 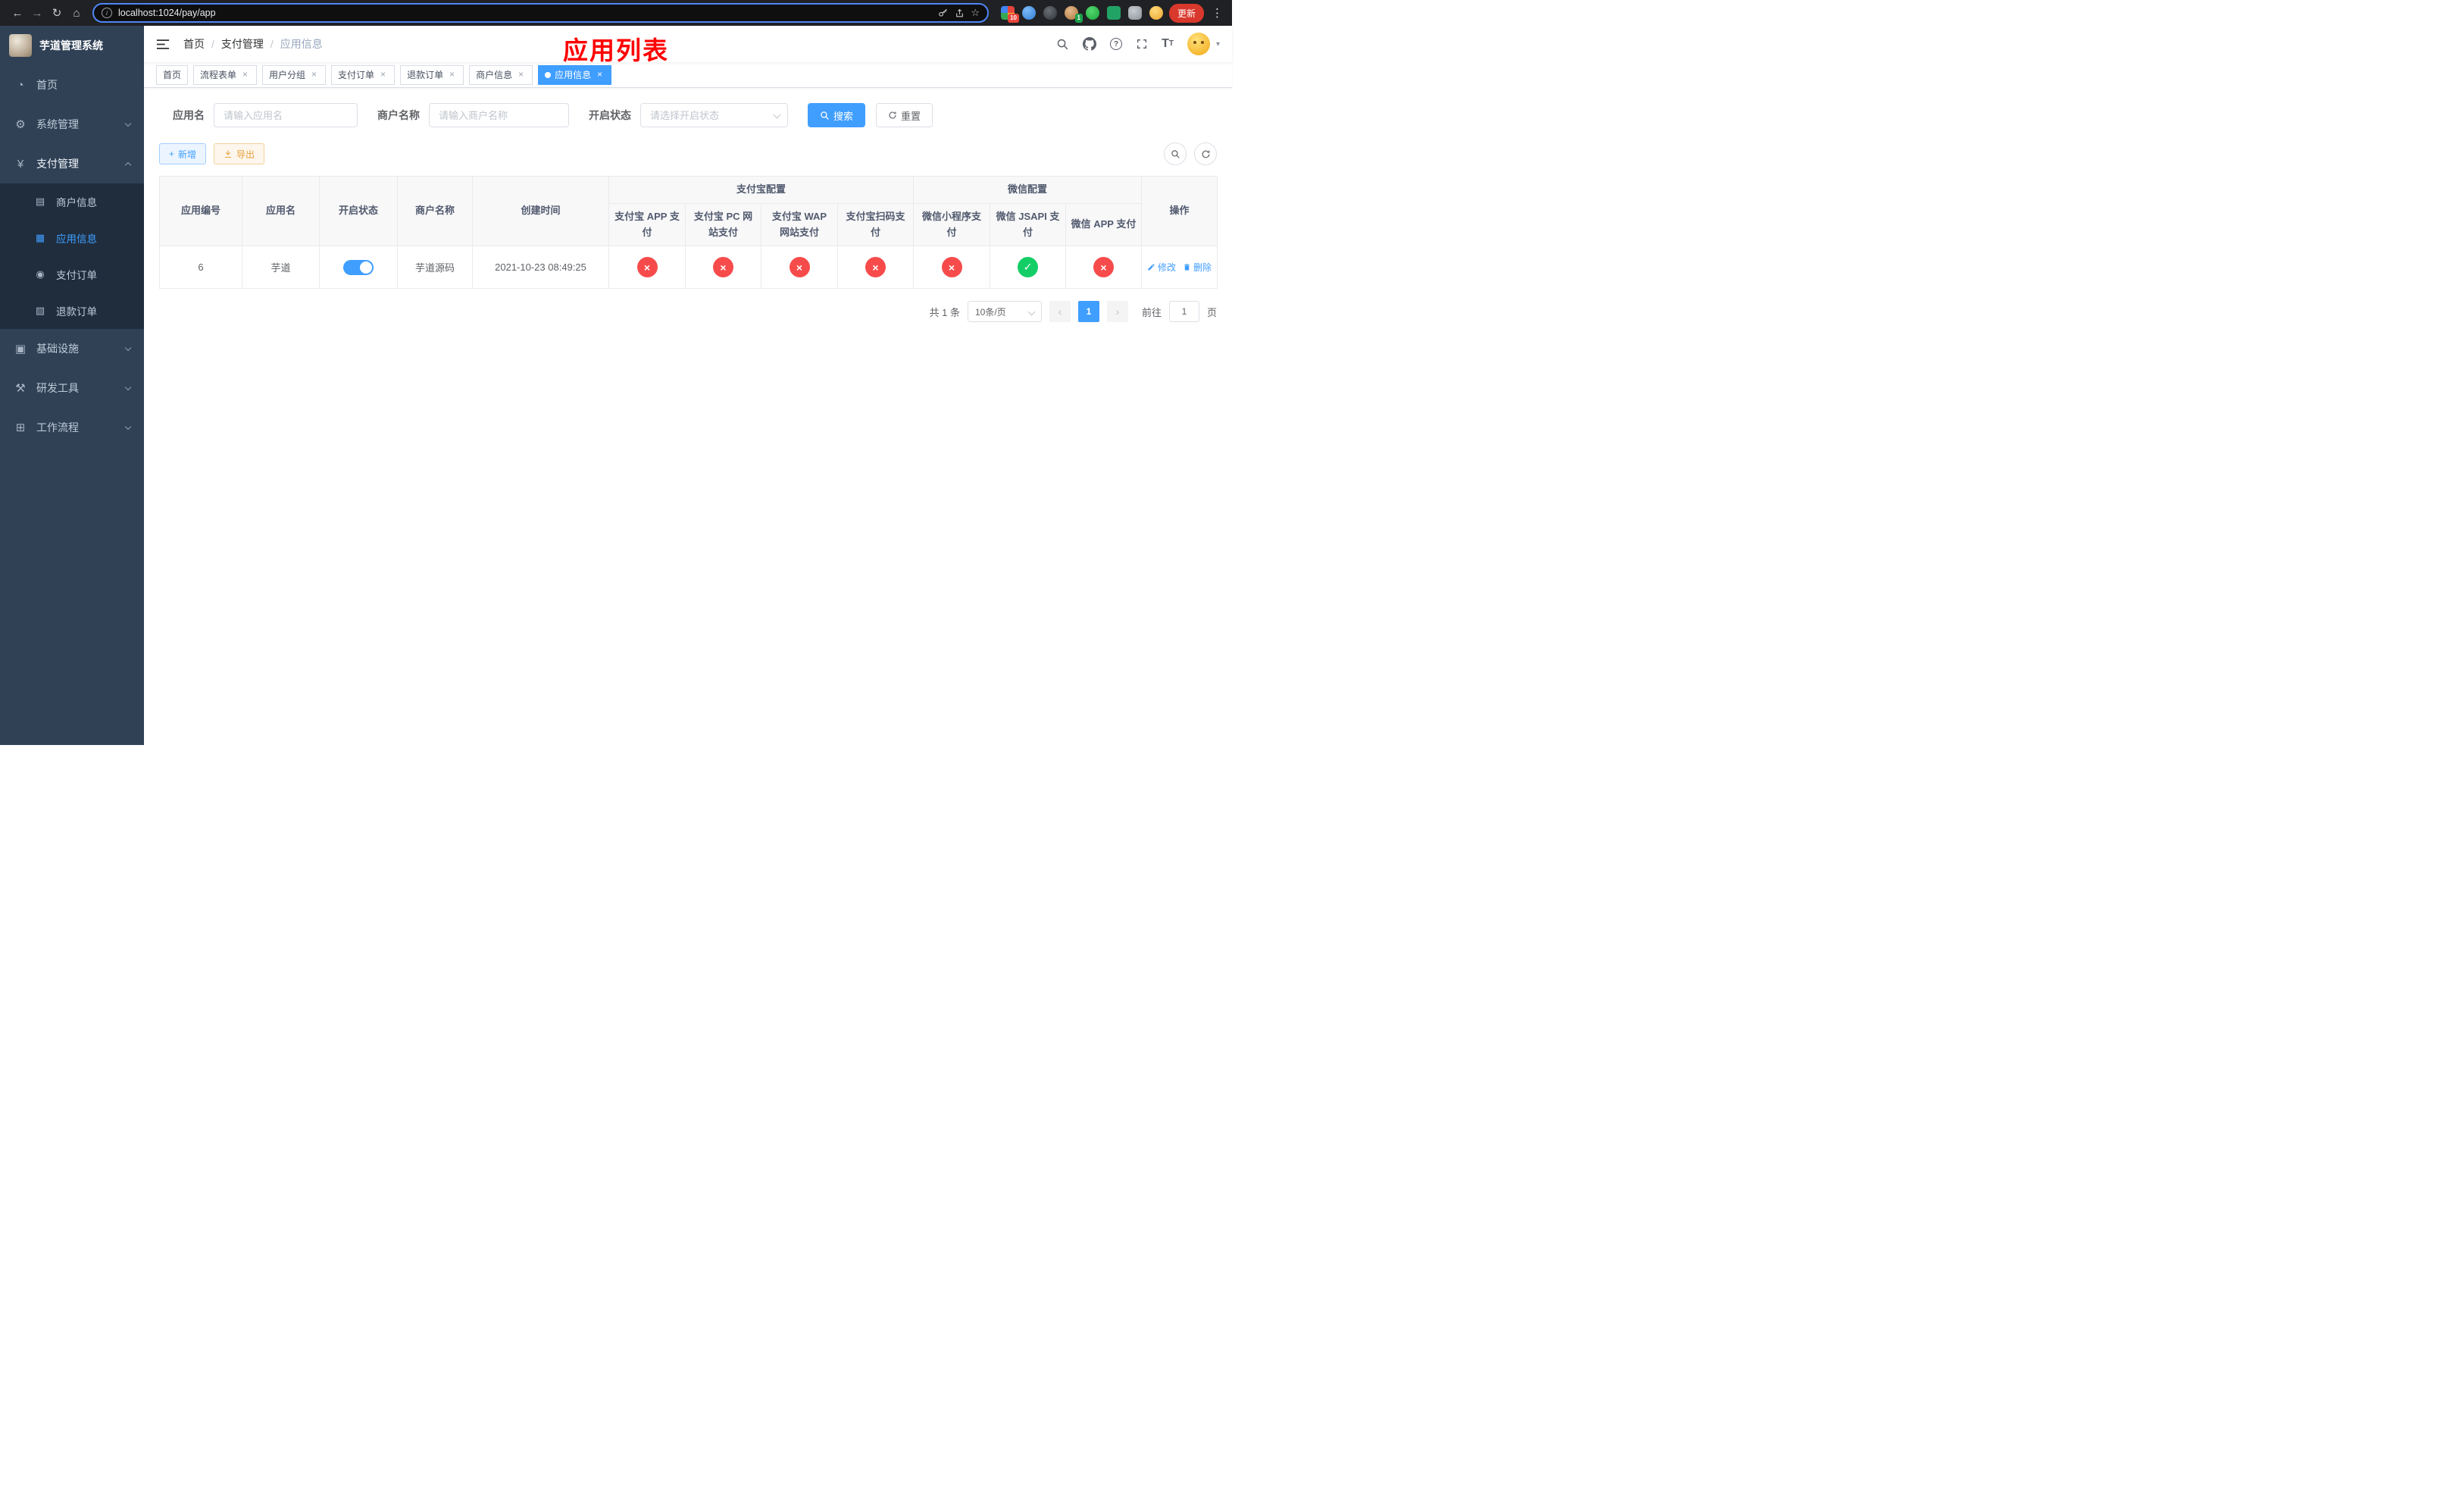 I want to click on search-icon, so click(x=1062, y=44).